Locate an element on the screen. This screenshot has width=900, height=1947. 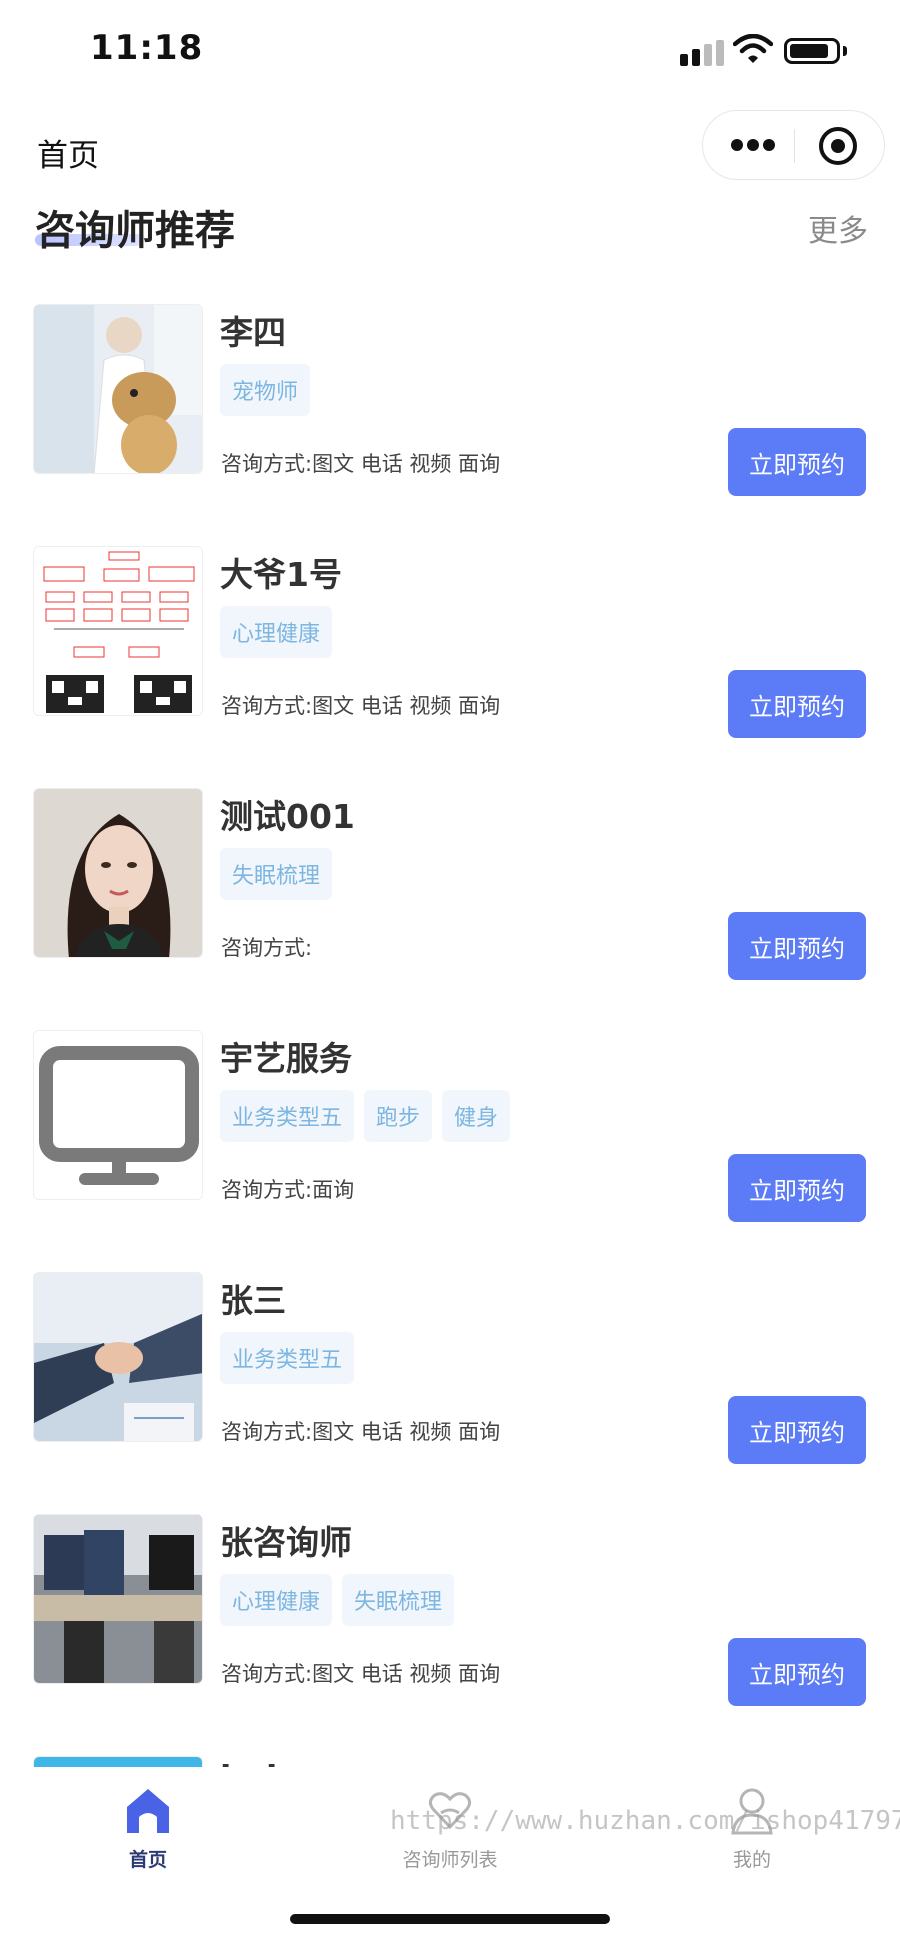
more-link: 更多 is located at coordinates (838, 228).